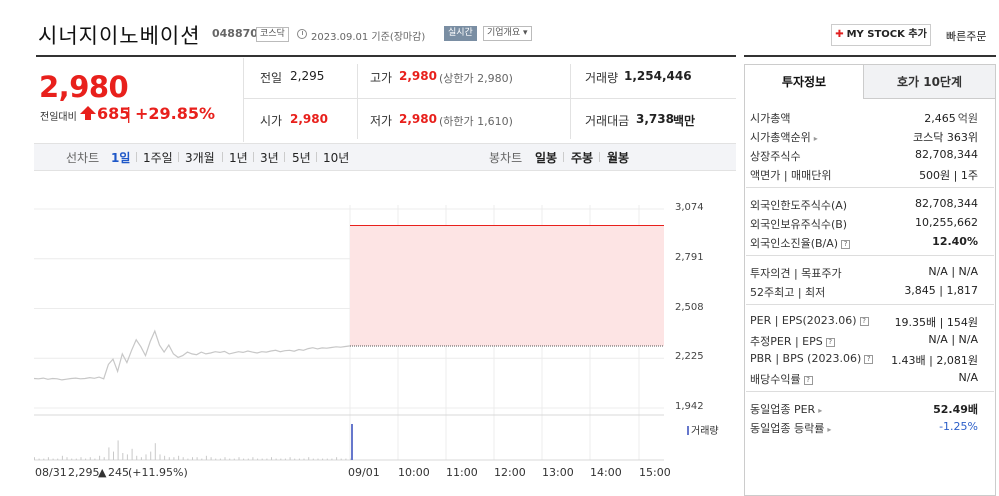 The height and width of the screenshot is (496, 999). What do you see at coordinates (689, 257) in the screenshot?
I see `y-tick: 2,791` at bounding box center [689, 257].